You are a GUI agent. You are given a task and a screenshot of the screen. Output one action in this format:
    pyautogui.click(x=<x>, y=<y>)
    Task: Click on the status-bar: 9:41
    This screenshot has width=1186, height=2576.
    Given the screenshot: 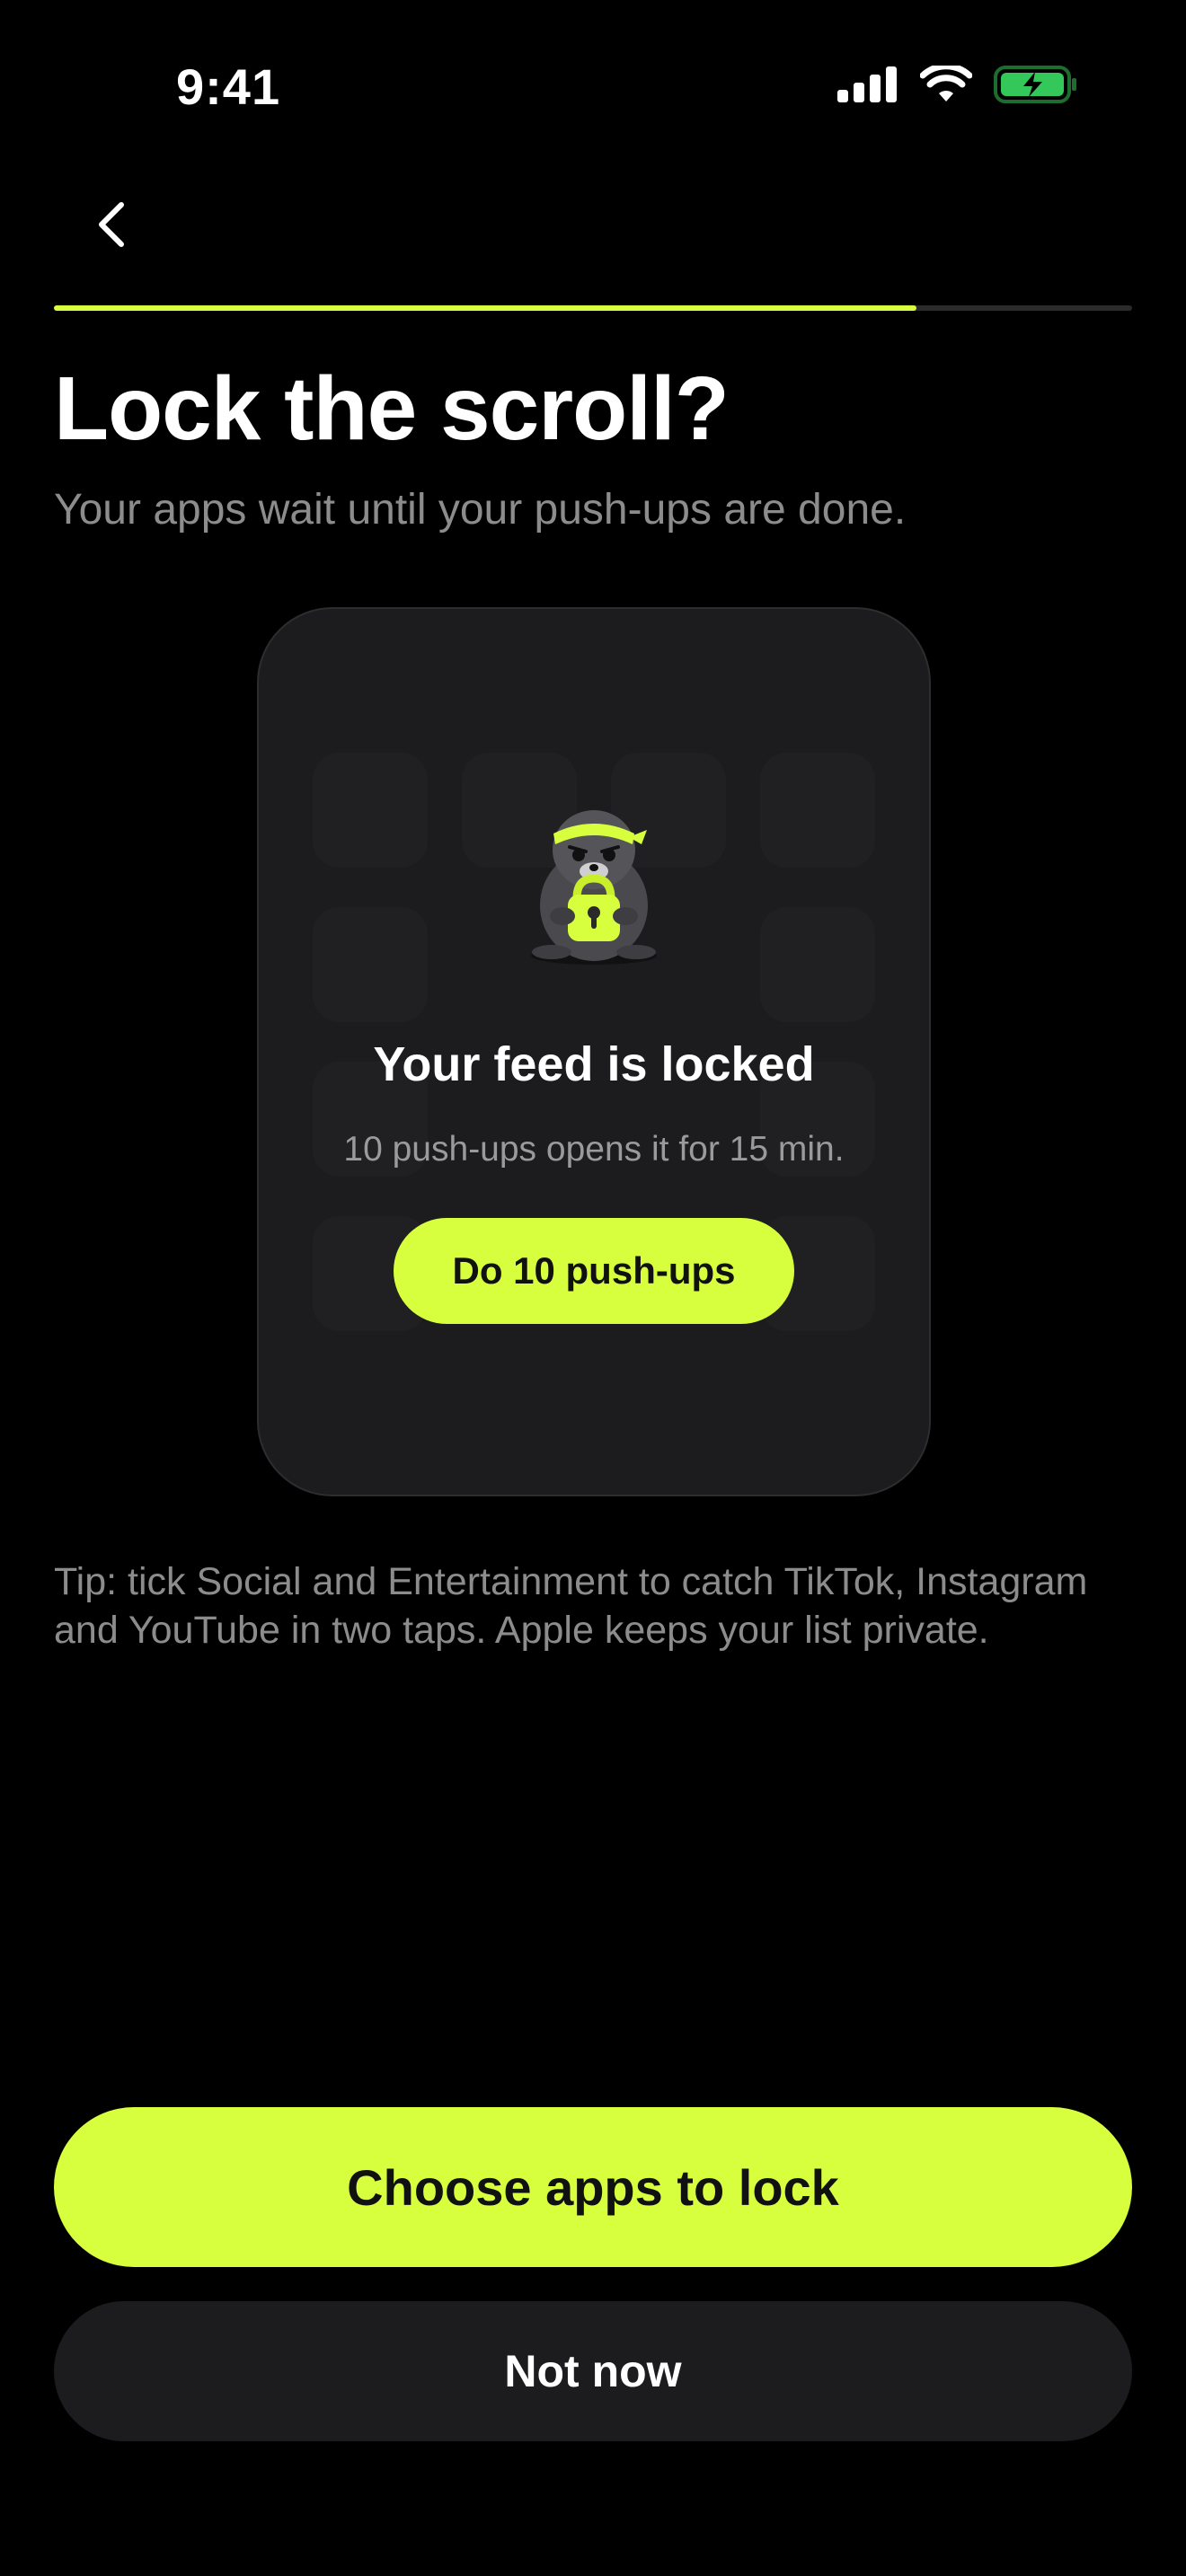 What is the action you would take?
    pyautogui.click(x=593, y=85)
    